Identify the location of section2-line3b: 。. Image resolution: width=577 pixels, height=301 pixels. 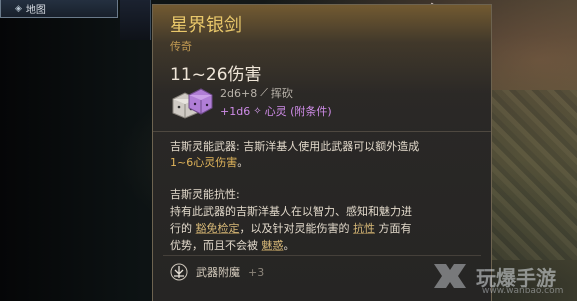
(289, 245).